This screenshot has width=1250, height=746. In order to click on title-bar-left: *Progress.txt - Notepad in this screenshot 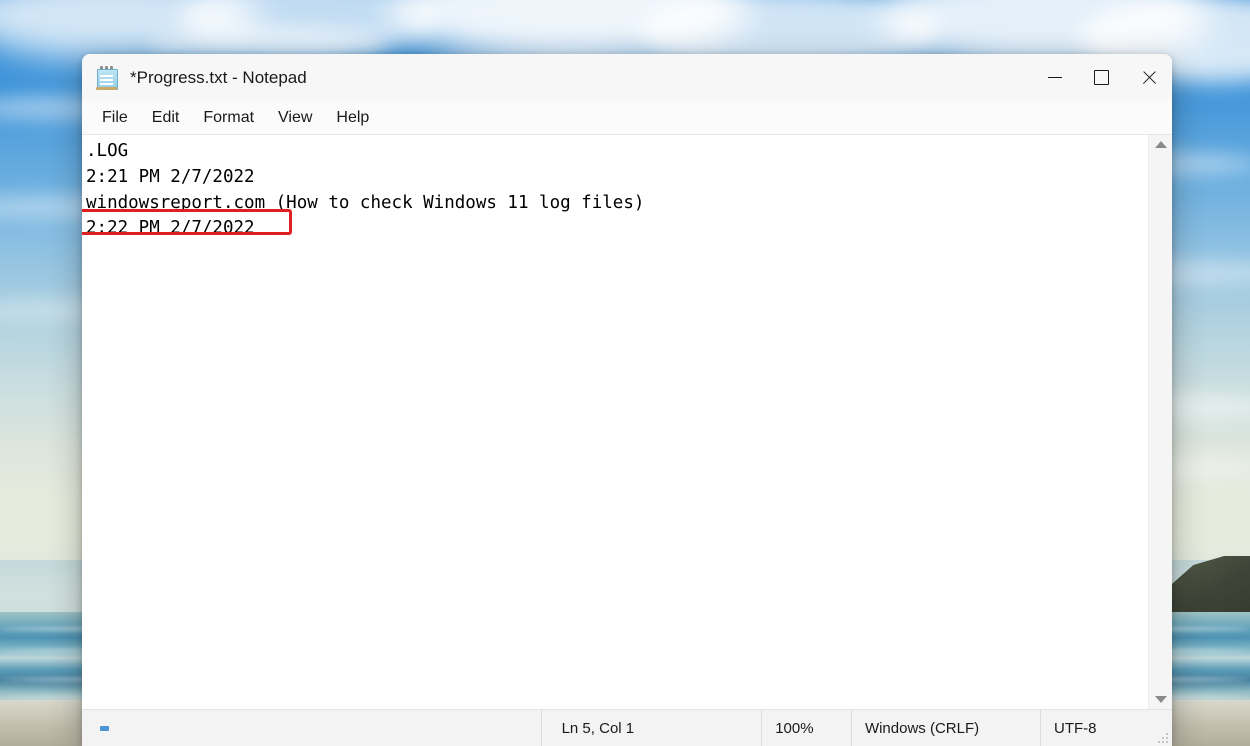, I will do `click(194, 77)`.